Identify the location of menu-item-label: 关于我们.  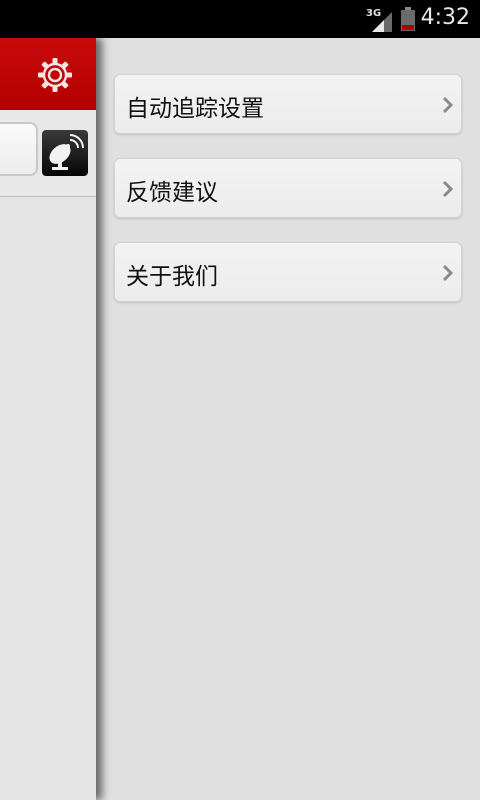
(172, 277).